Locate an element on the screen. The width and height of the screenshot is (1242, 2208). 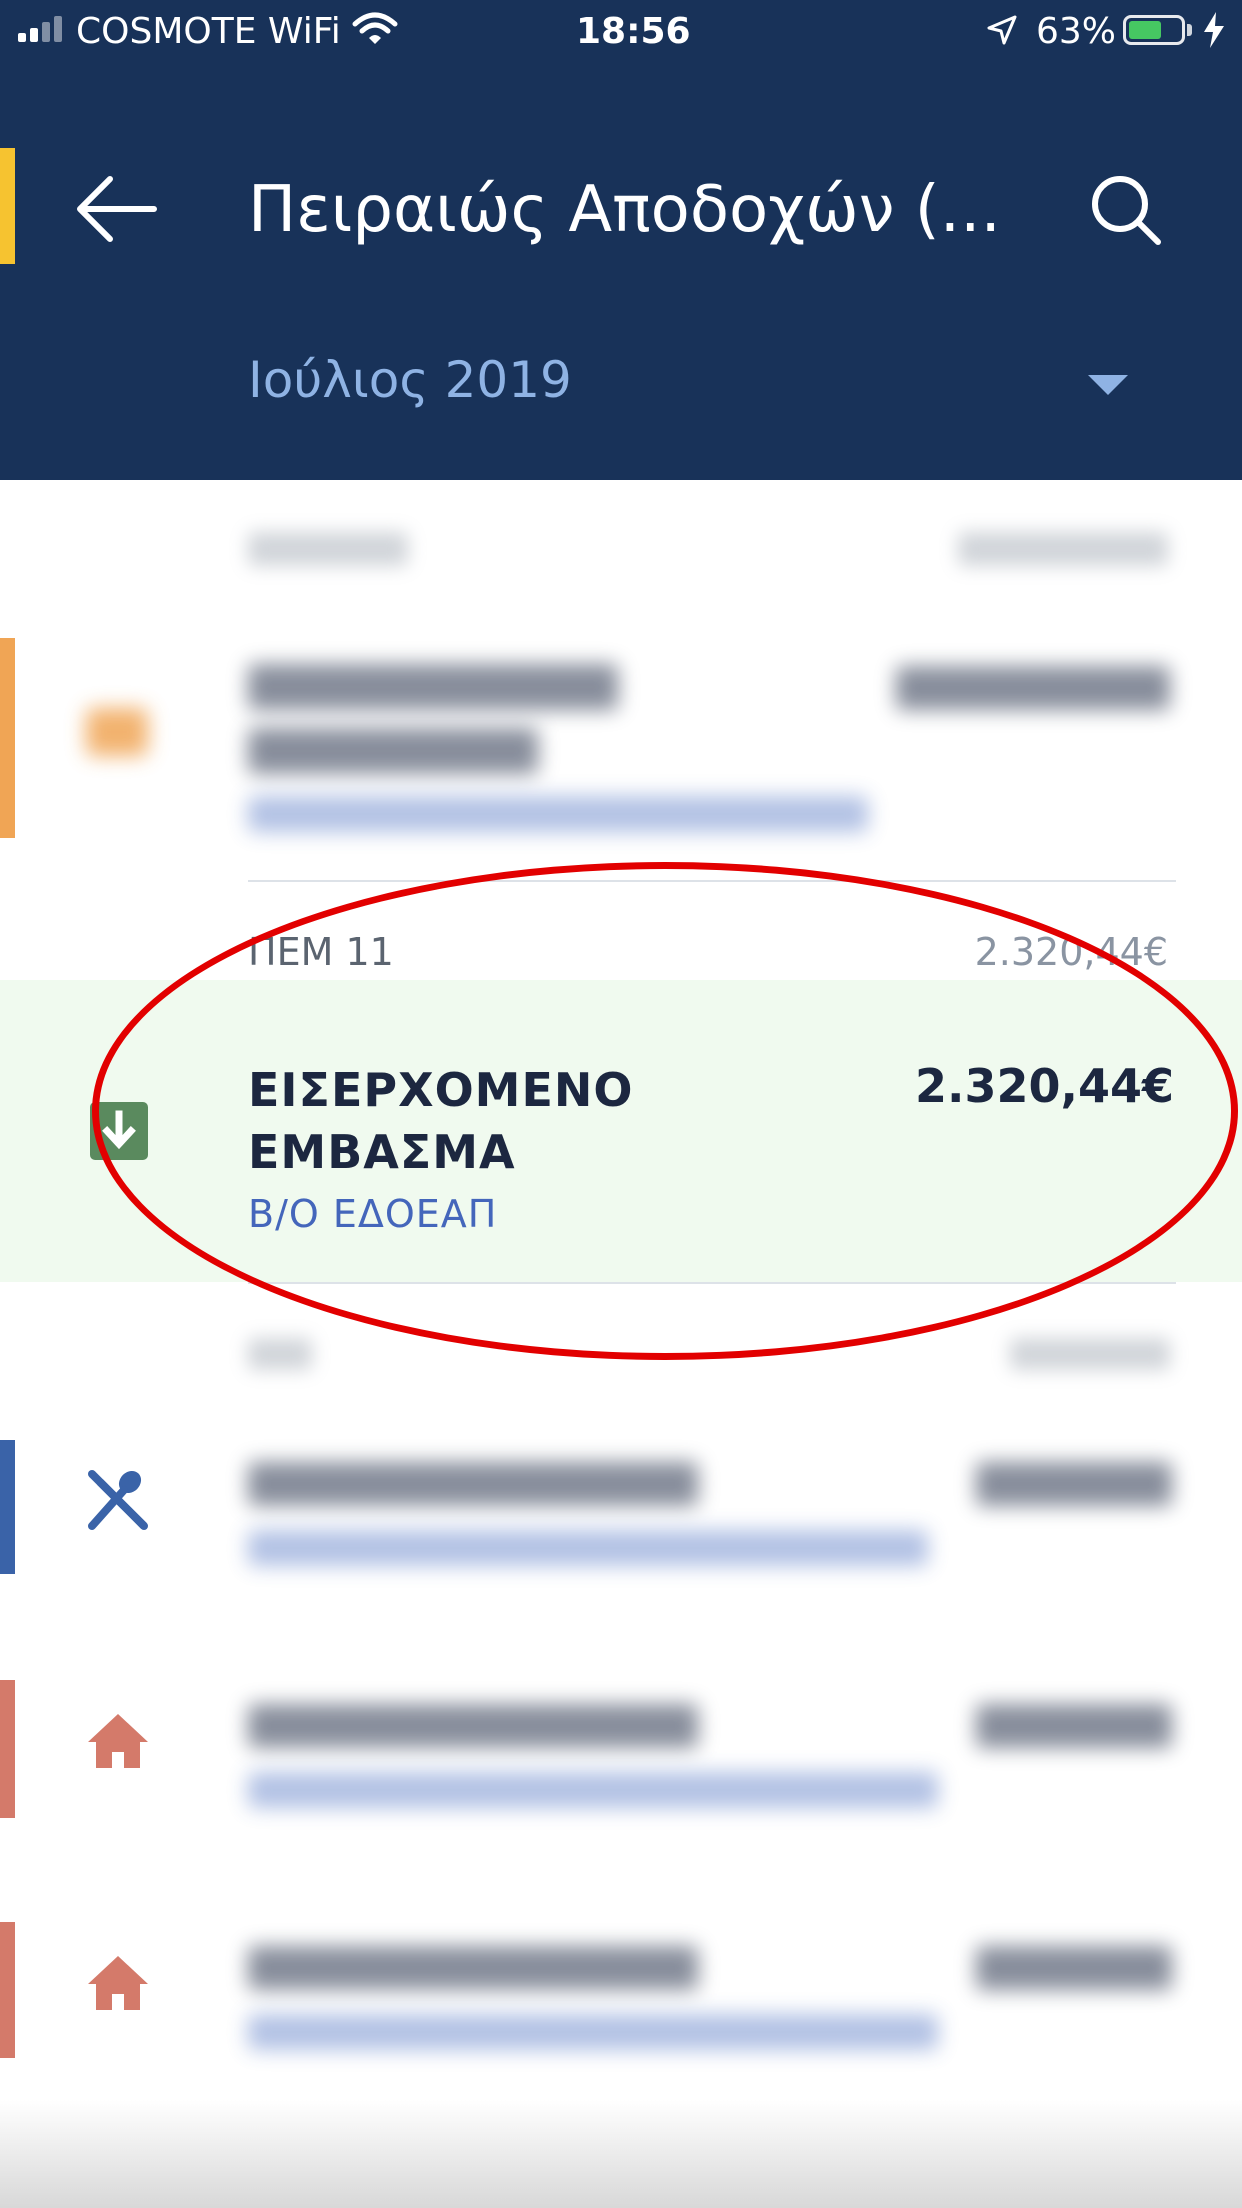
transfer-card-icon is located at coordinates (117, 732).